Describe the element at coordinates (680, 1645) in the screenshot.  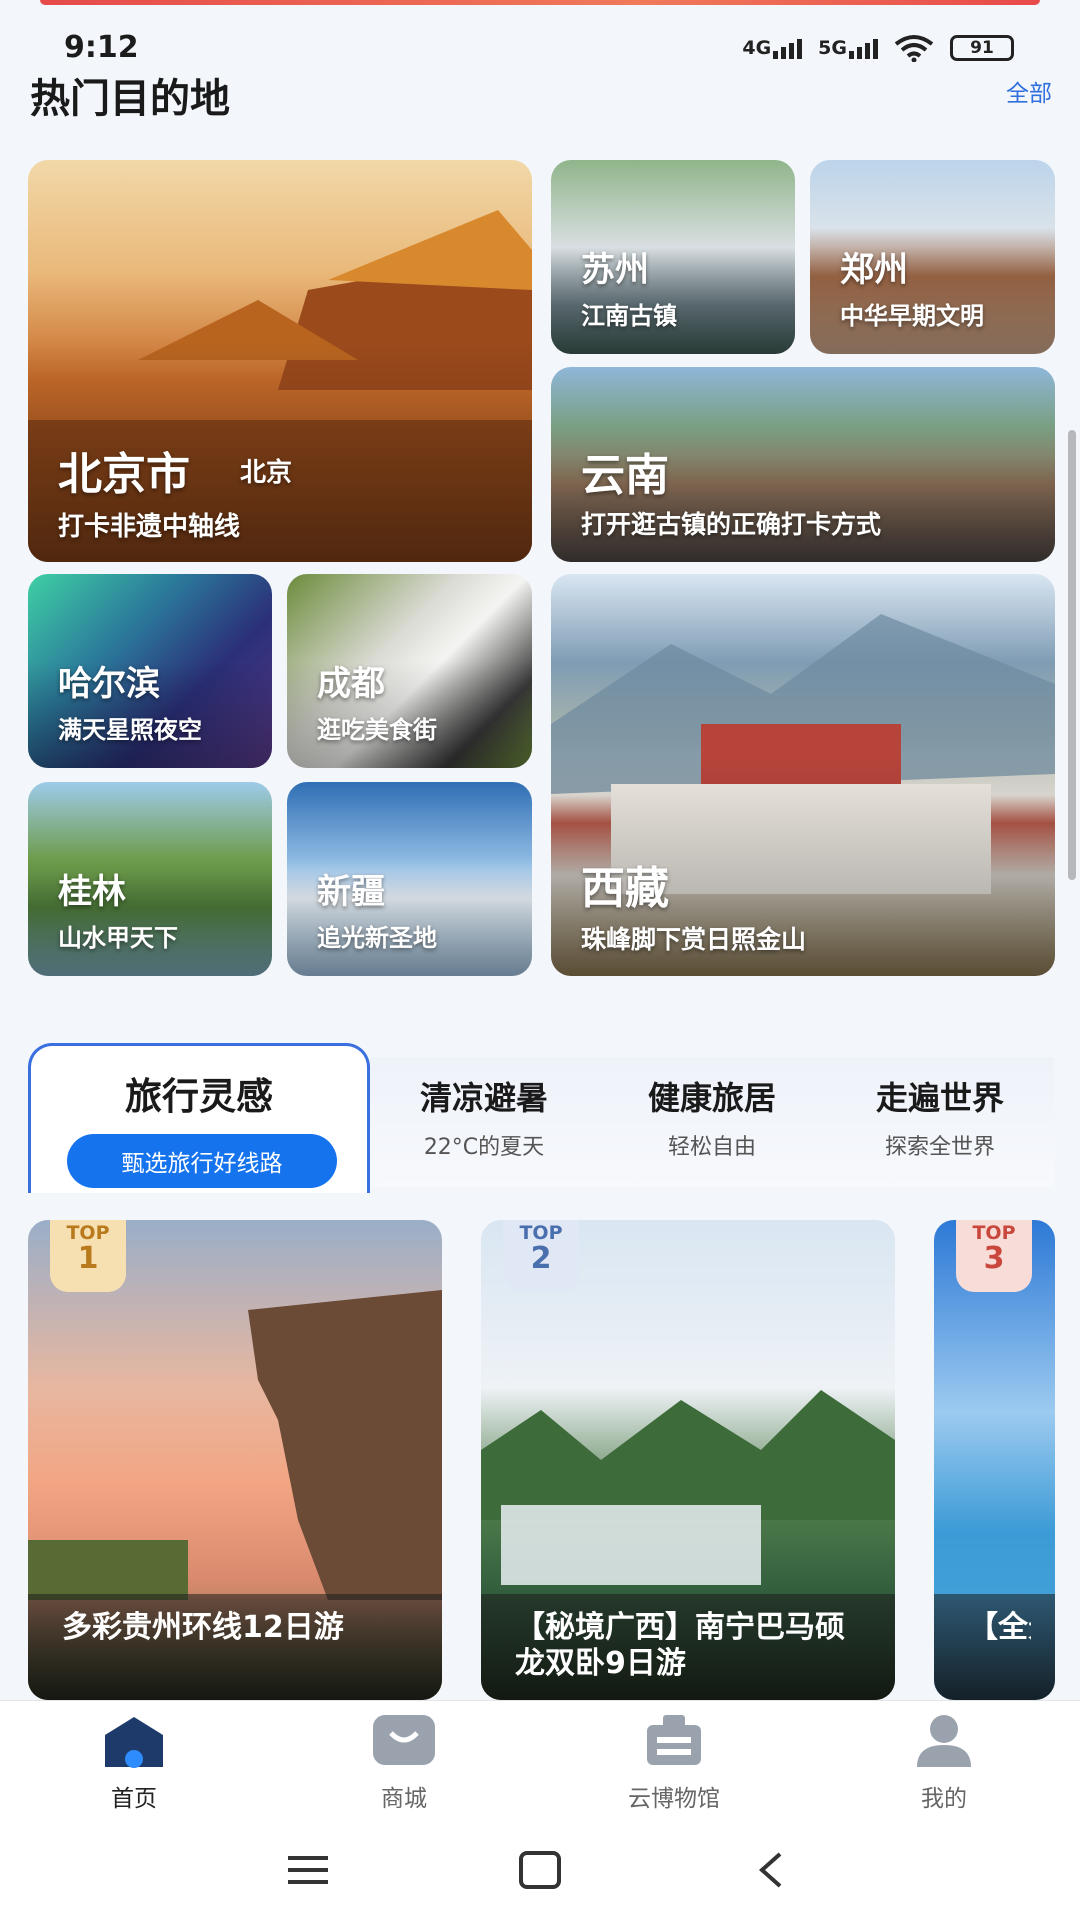
I see `route-title: 【秘境广西】南宁巴马硕龙双卧9日游` at that location.